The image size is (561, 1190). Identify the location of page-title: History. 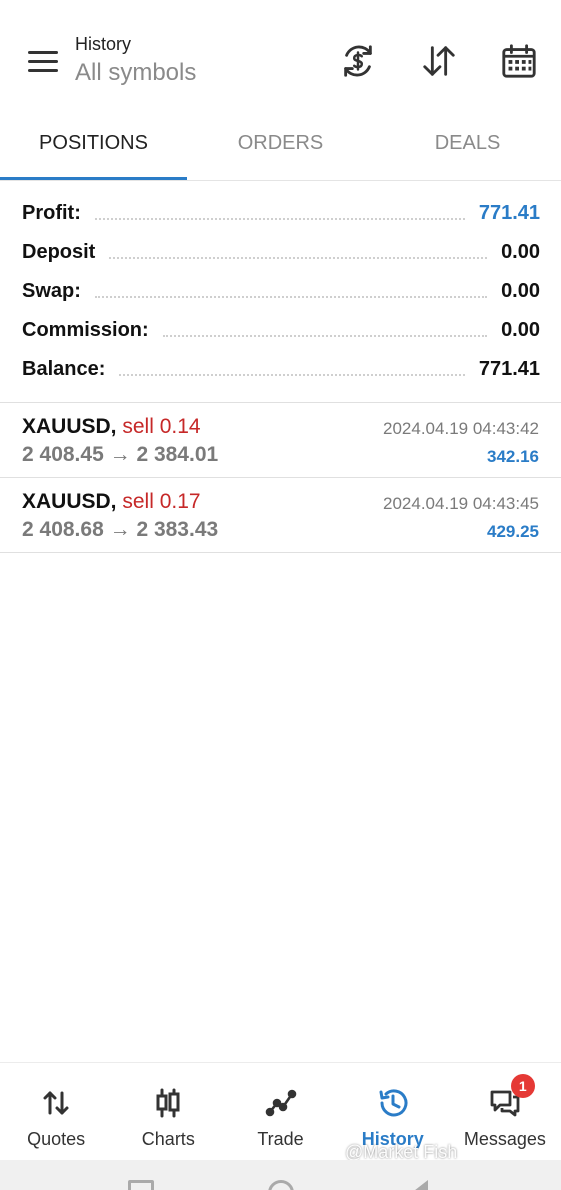
(103, 44).